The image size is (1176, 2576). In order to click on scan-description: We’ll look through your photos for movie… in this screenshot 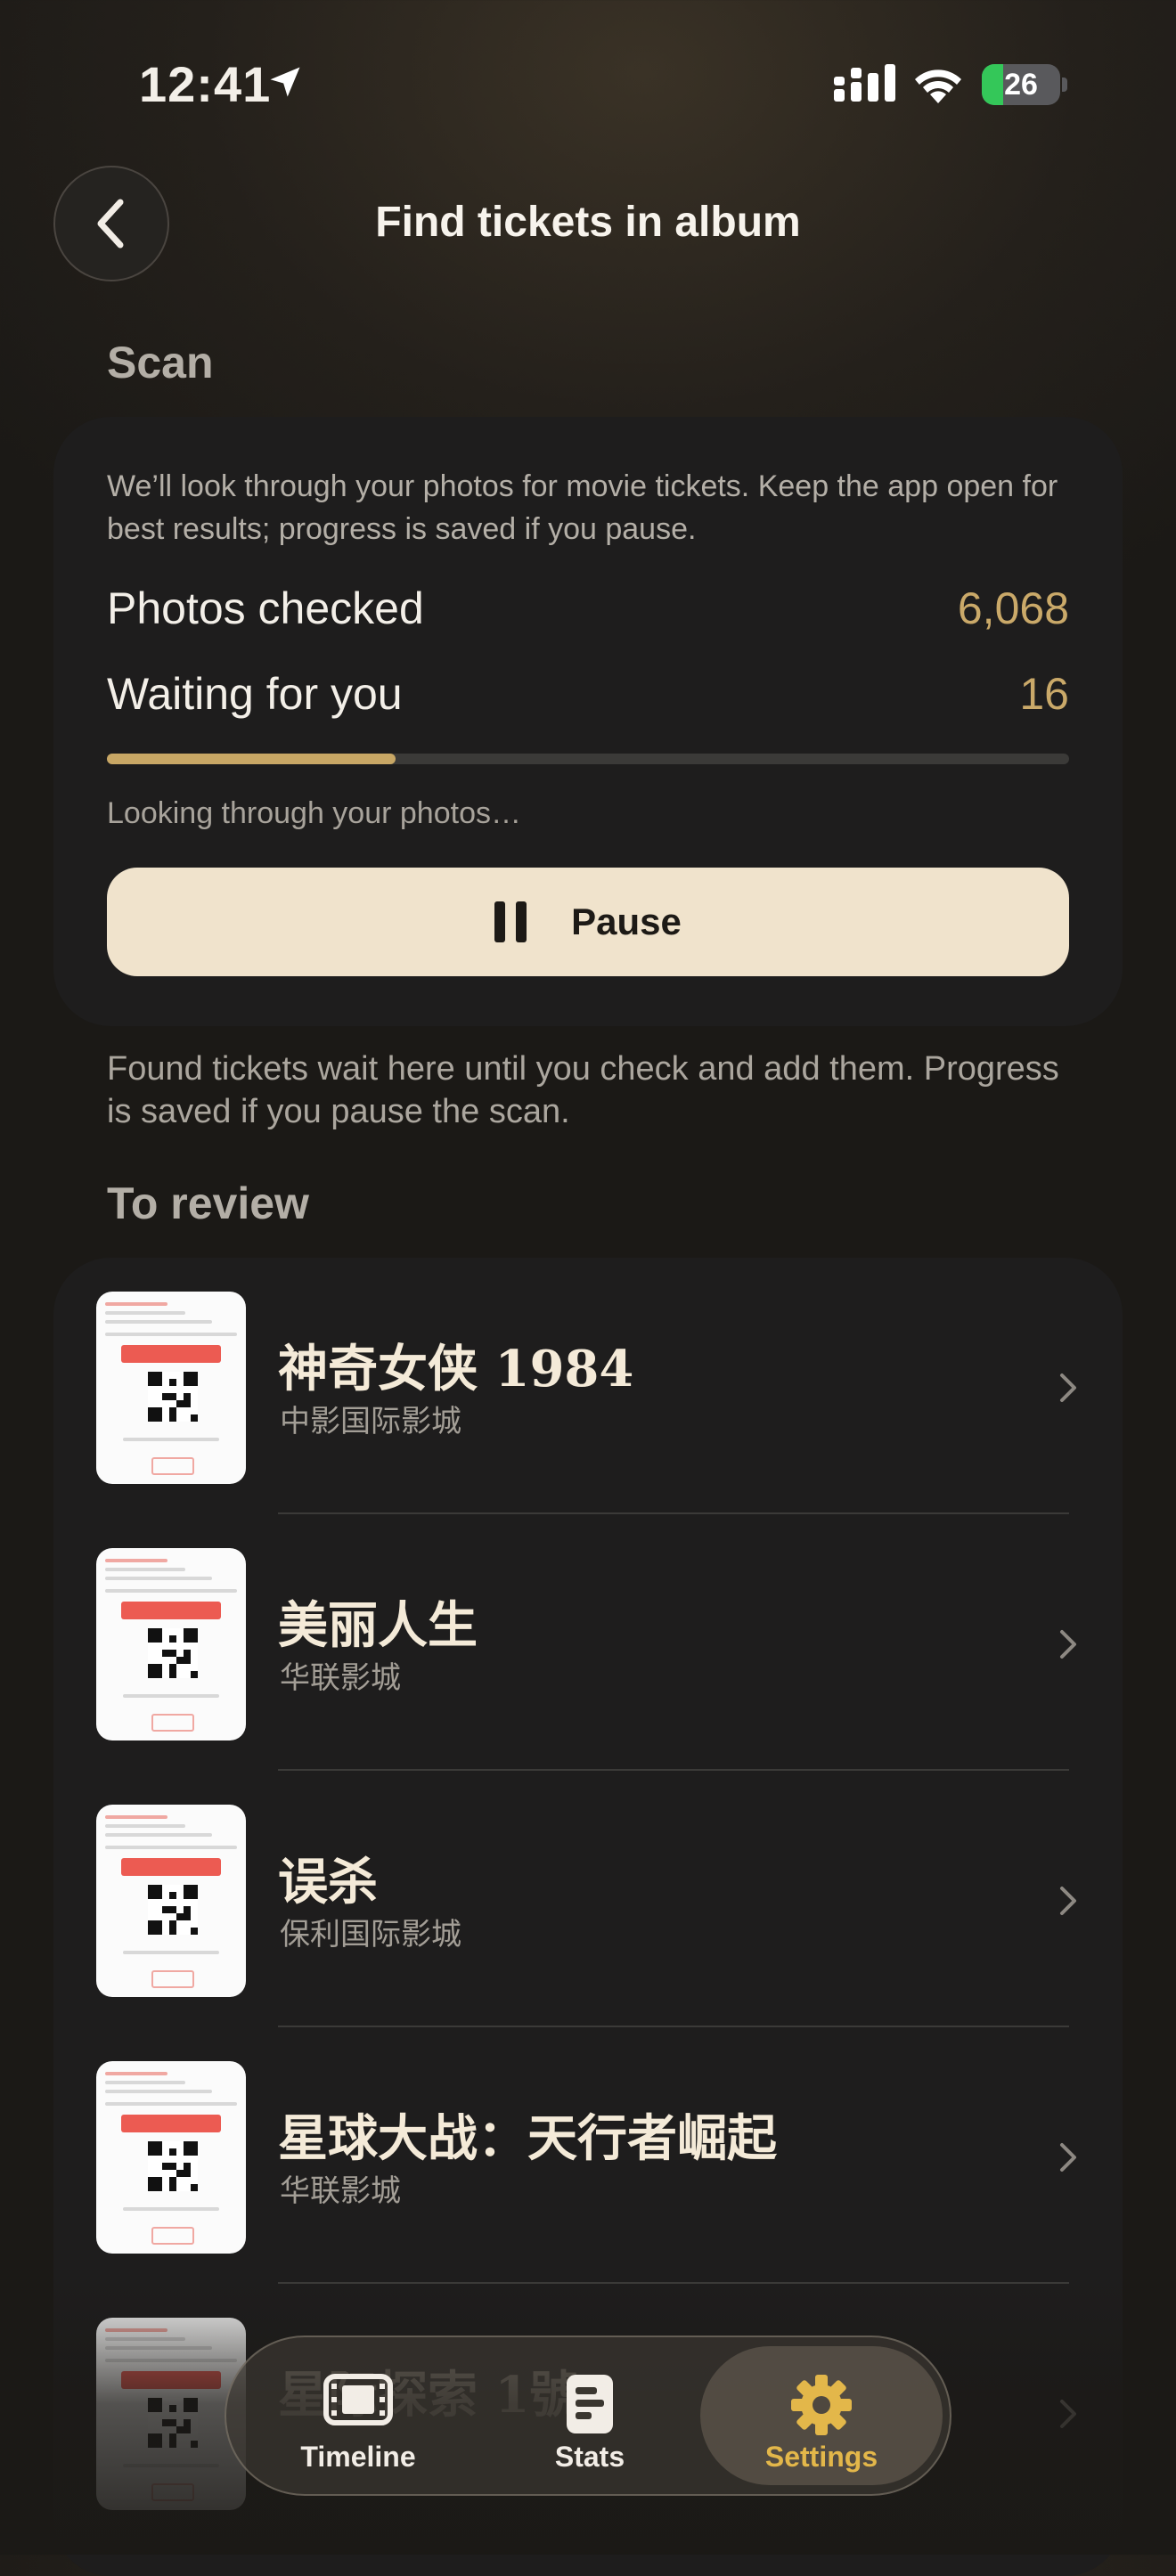, I will do `click(582, 508)`.